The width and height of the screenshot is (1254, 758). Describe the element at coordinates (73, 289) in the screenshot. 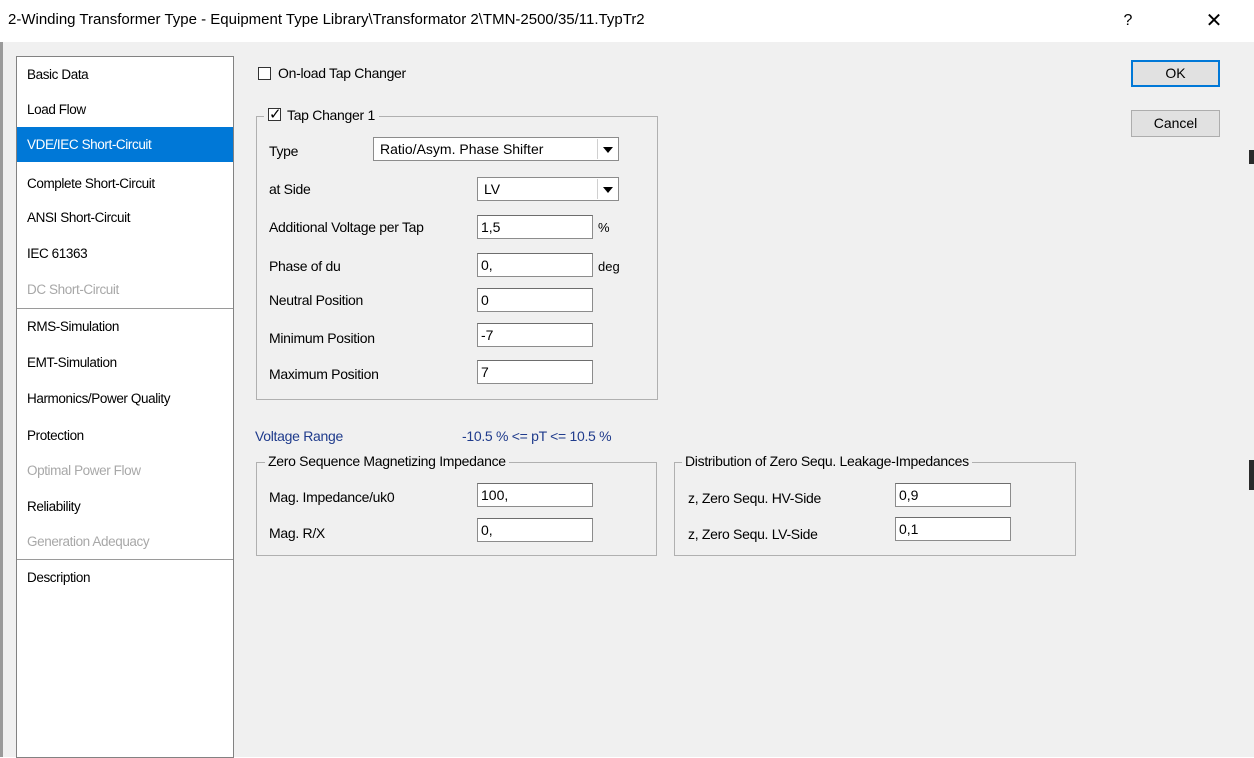

I see `nav-dc-short-circuit: DC Short-Circuit` at that location.